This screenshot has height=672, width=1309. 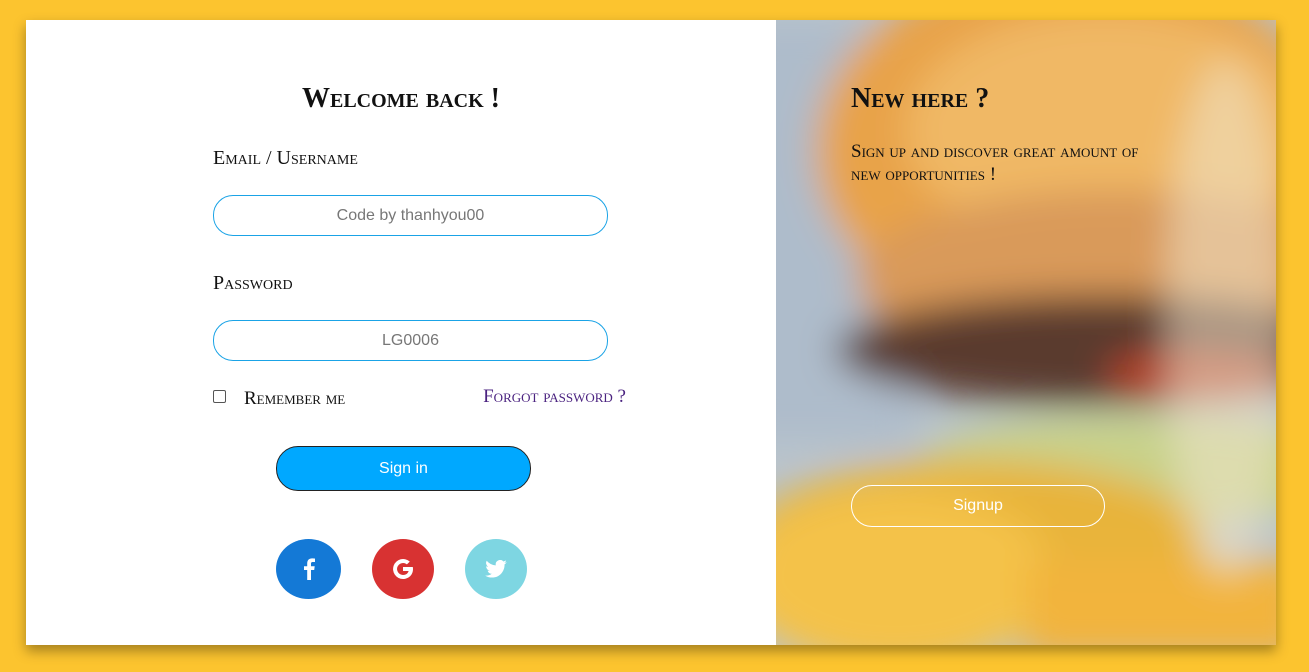 I want to click on password-input, so click(x=410, y=340).